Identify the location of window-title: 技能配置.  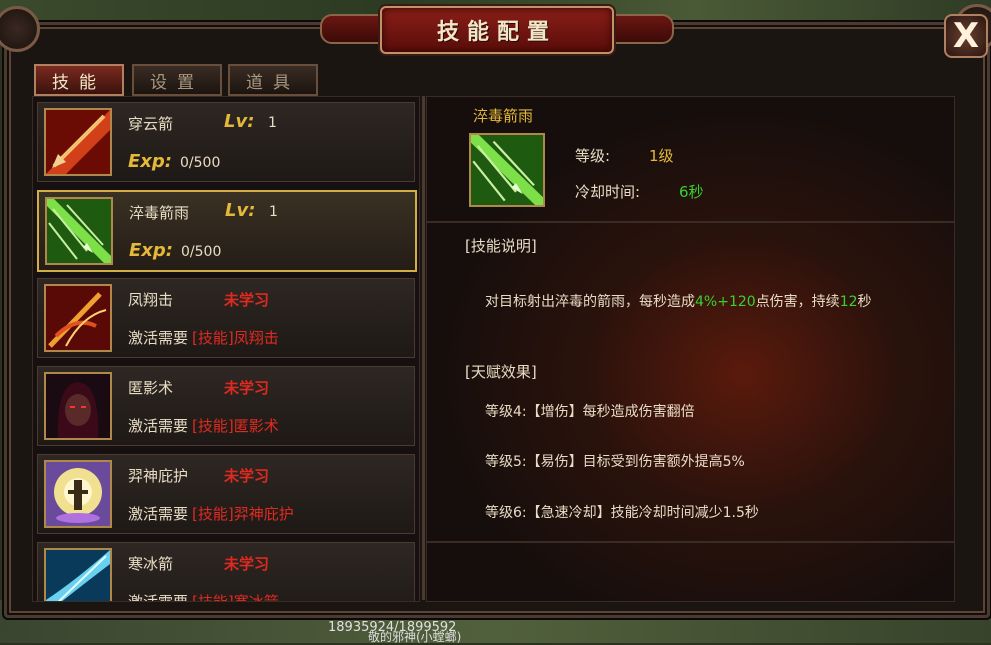
(497, 30).